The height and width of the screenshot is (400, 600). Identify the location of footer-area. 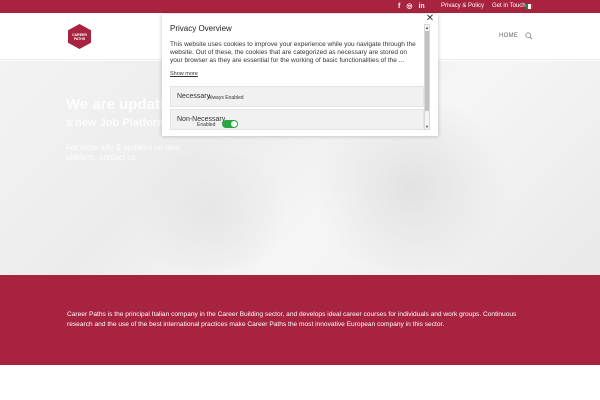
(300, 382).